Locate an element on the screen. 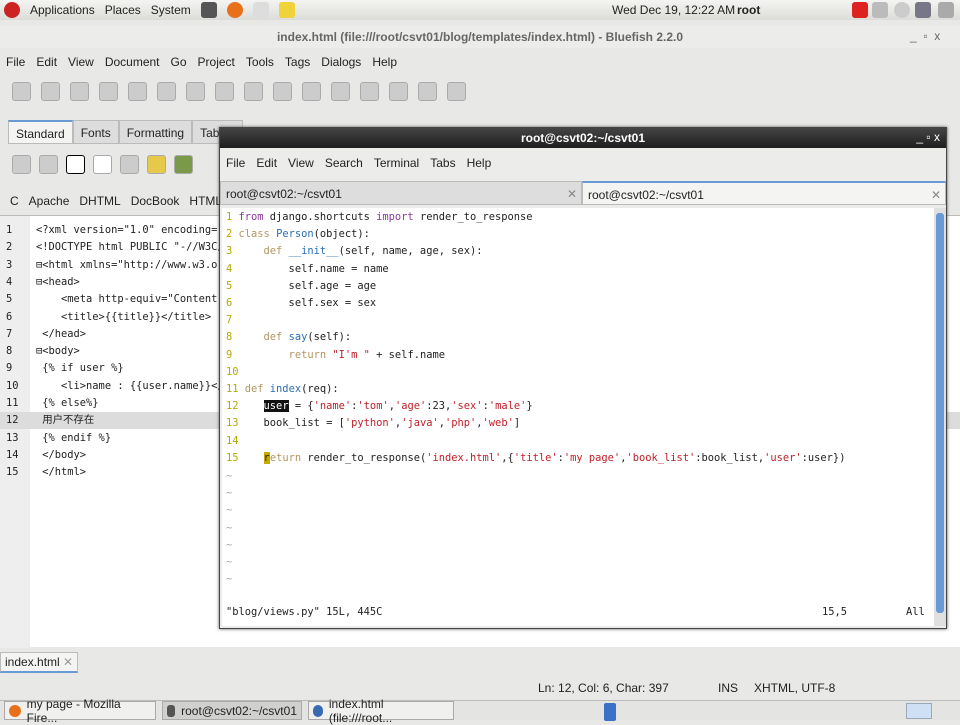 The height and width of the screenshot is (725, 960). network-icon is located at coordinates (880, 10).